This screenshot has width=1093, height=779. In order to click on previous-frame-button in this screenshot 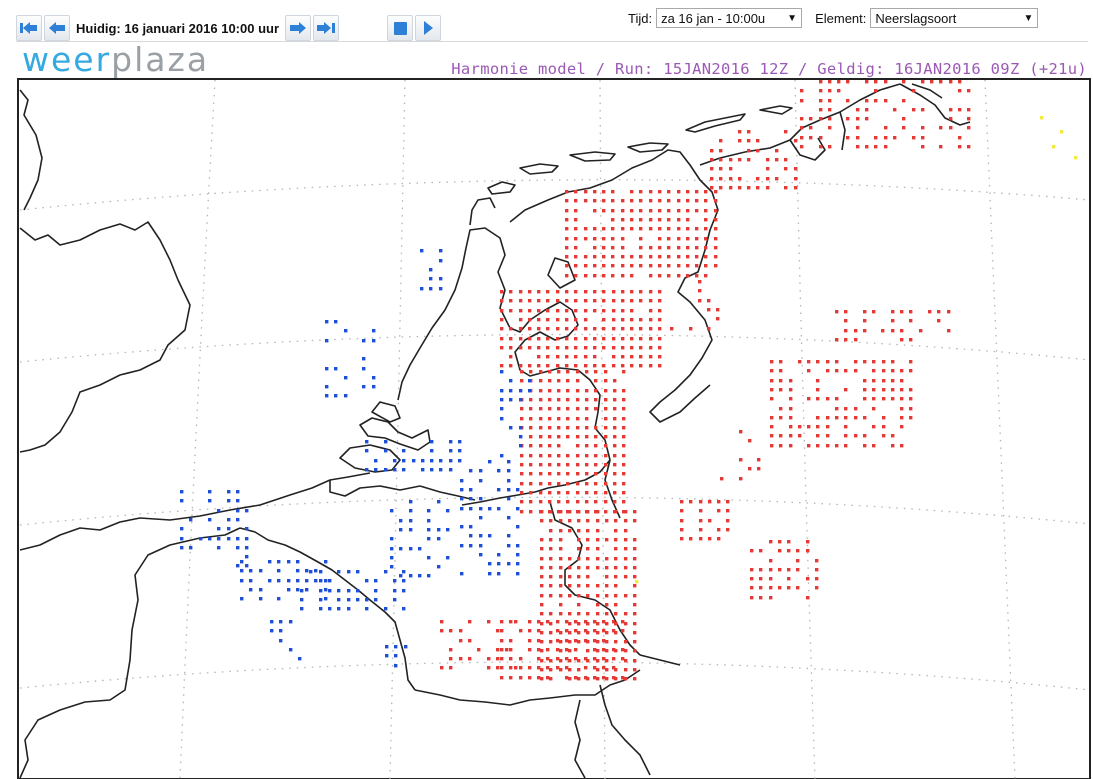, I will do `click(57, 28)`.